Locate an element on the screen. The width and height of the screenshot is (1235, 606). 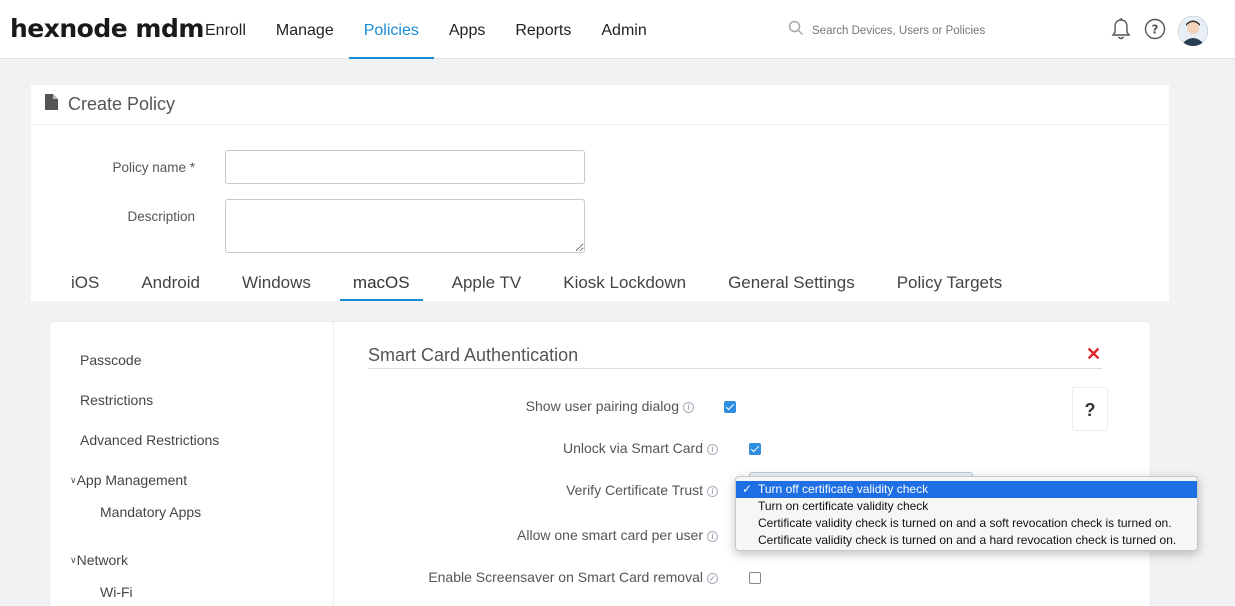
option-label-unlock-smart-card: Unlock via Smart Card i is located at coordinates (549, 448).